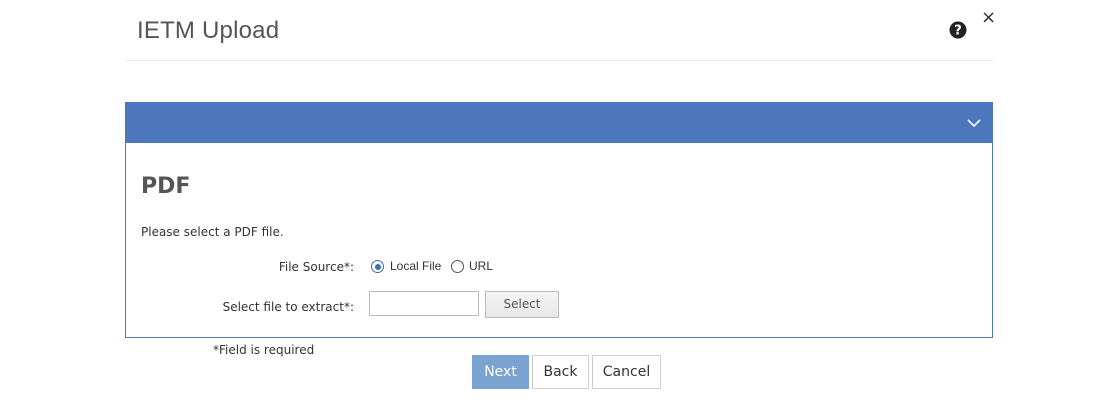 The image size is (1120, 406). I want to click on instruction-text: Please select a PDF file., so click(212, 232).